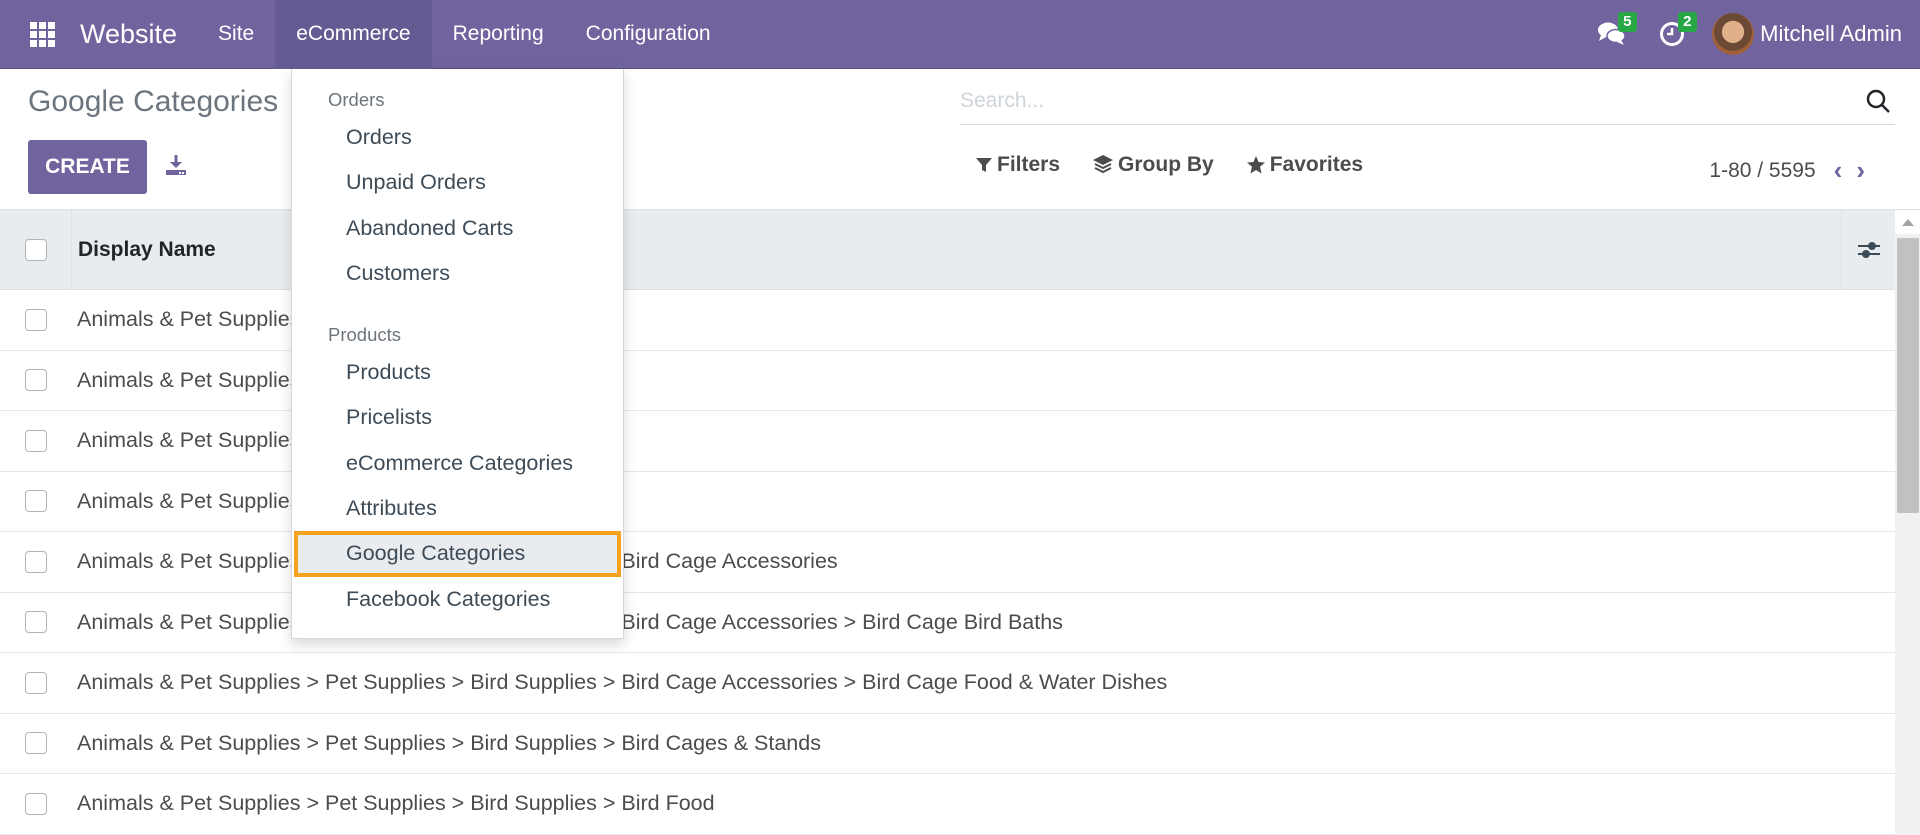  I want to click on search-input, so click(1412, 100).